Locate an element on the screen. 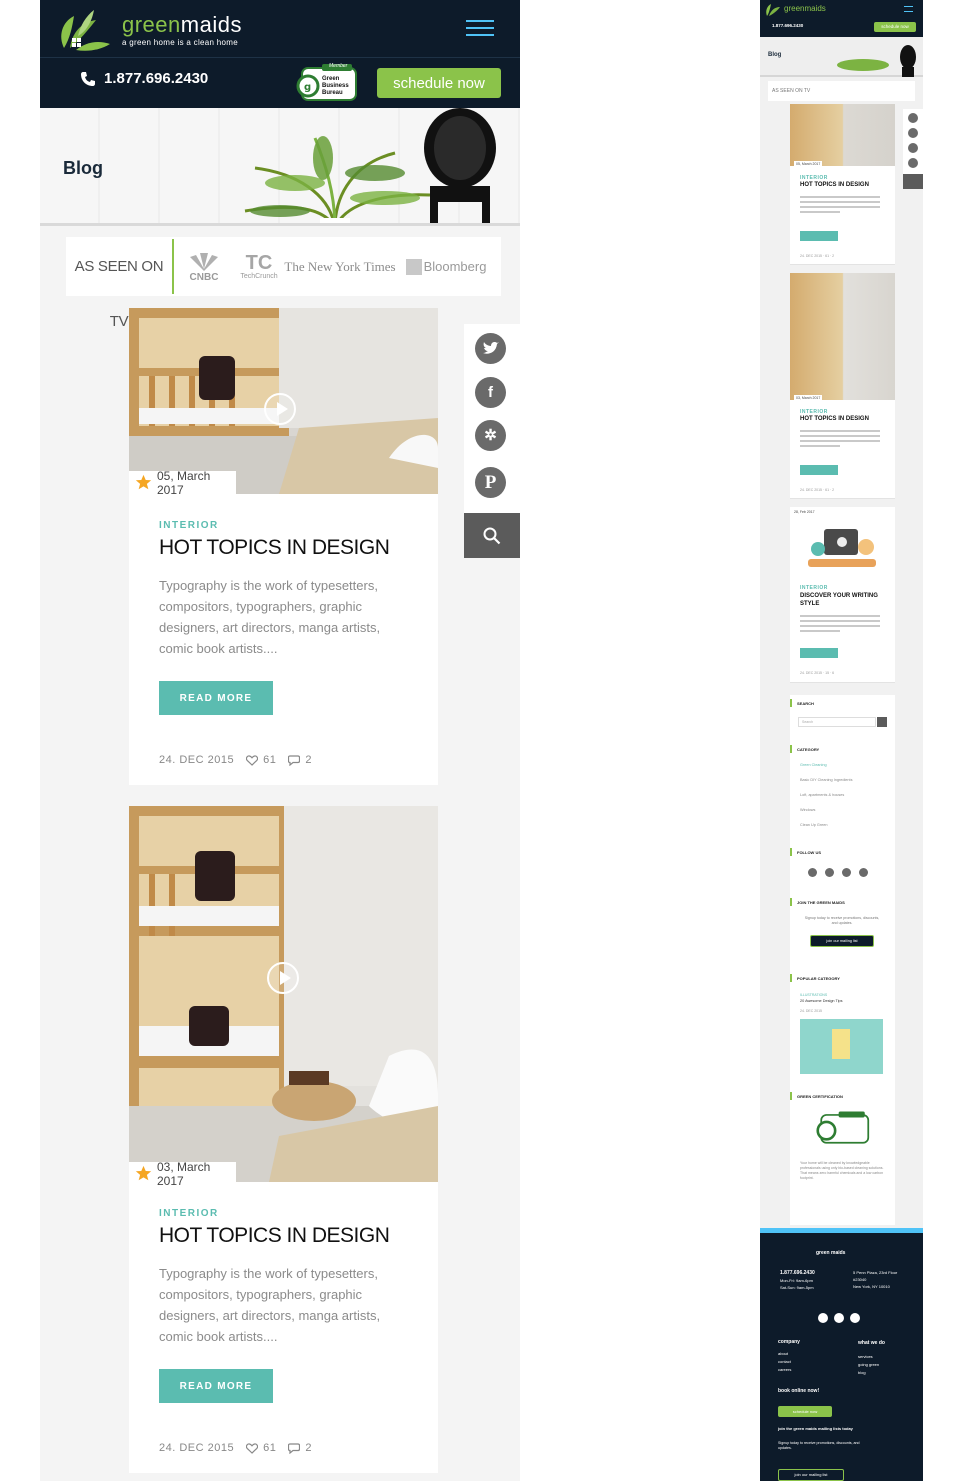  thumb-footer-company-heading: company is located at coordinates (789, 1342).